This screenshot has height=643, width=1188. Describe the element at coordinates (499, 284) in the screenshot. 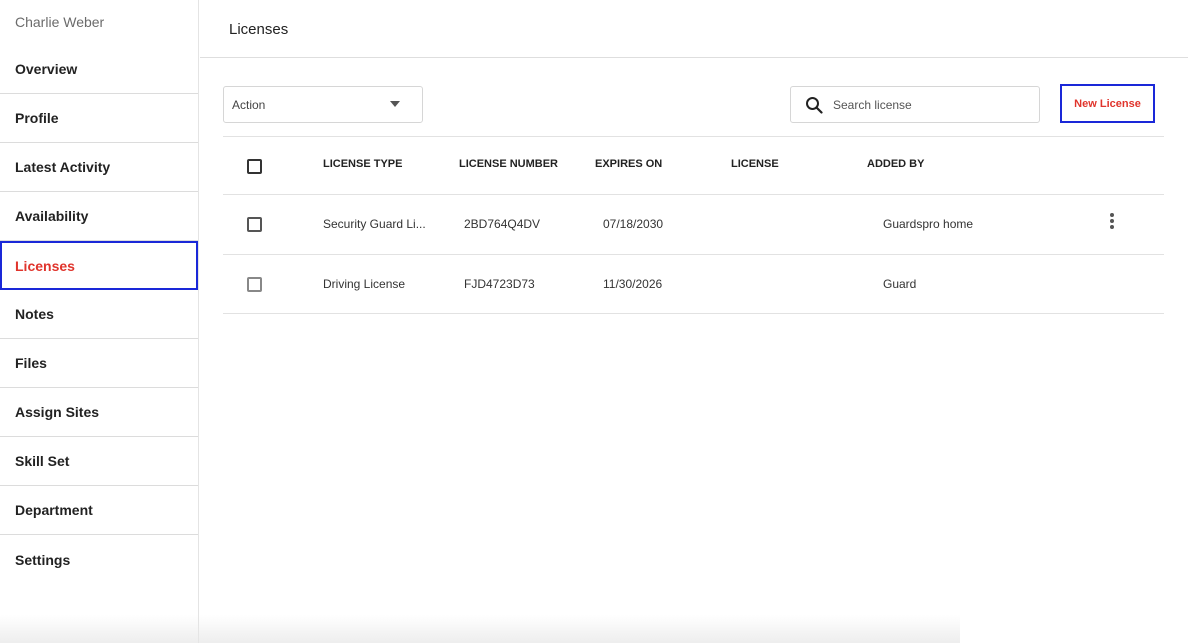

I see `cell-license-number: FJD4723D73` at that location.